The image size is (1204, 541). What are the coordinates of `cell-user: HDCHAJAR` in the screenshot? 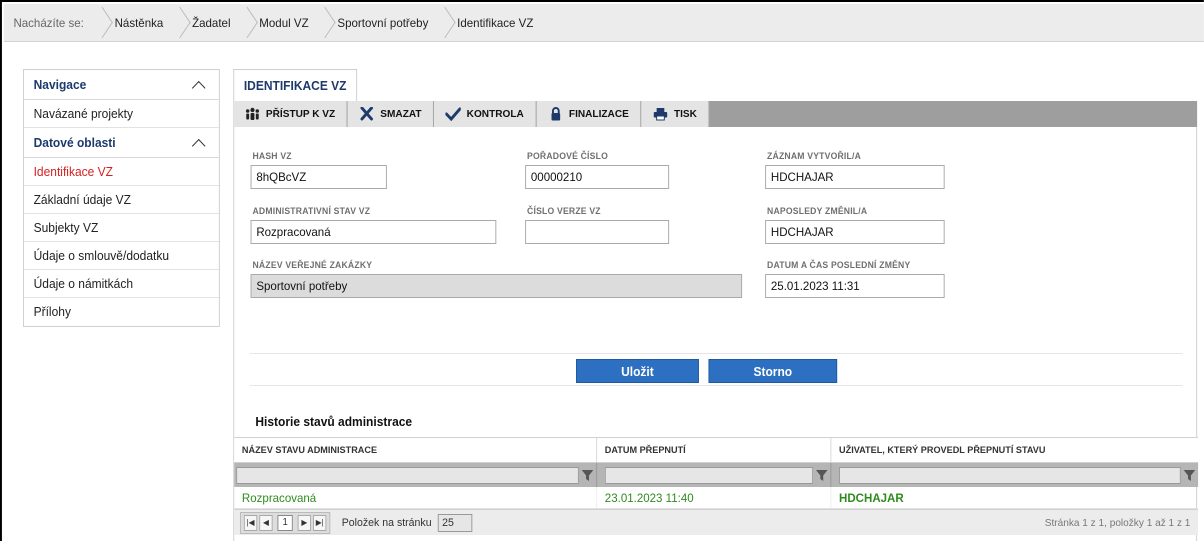 It's located at (871, 498).